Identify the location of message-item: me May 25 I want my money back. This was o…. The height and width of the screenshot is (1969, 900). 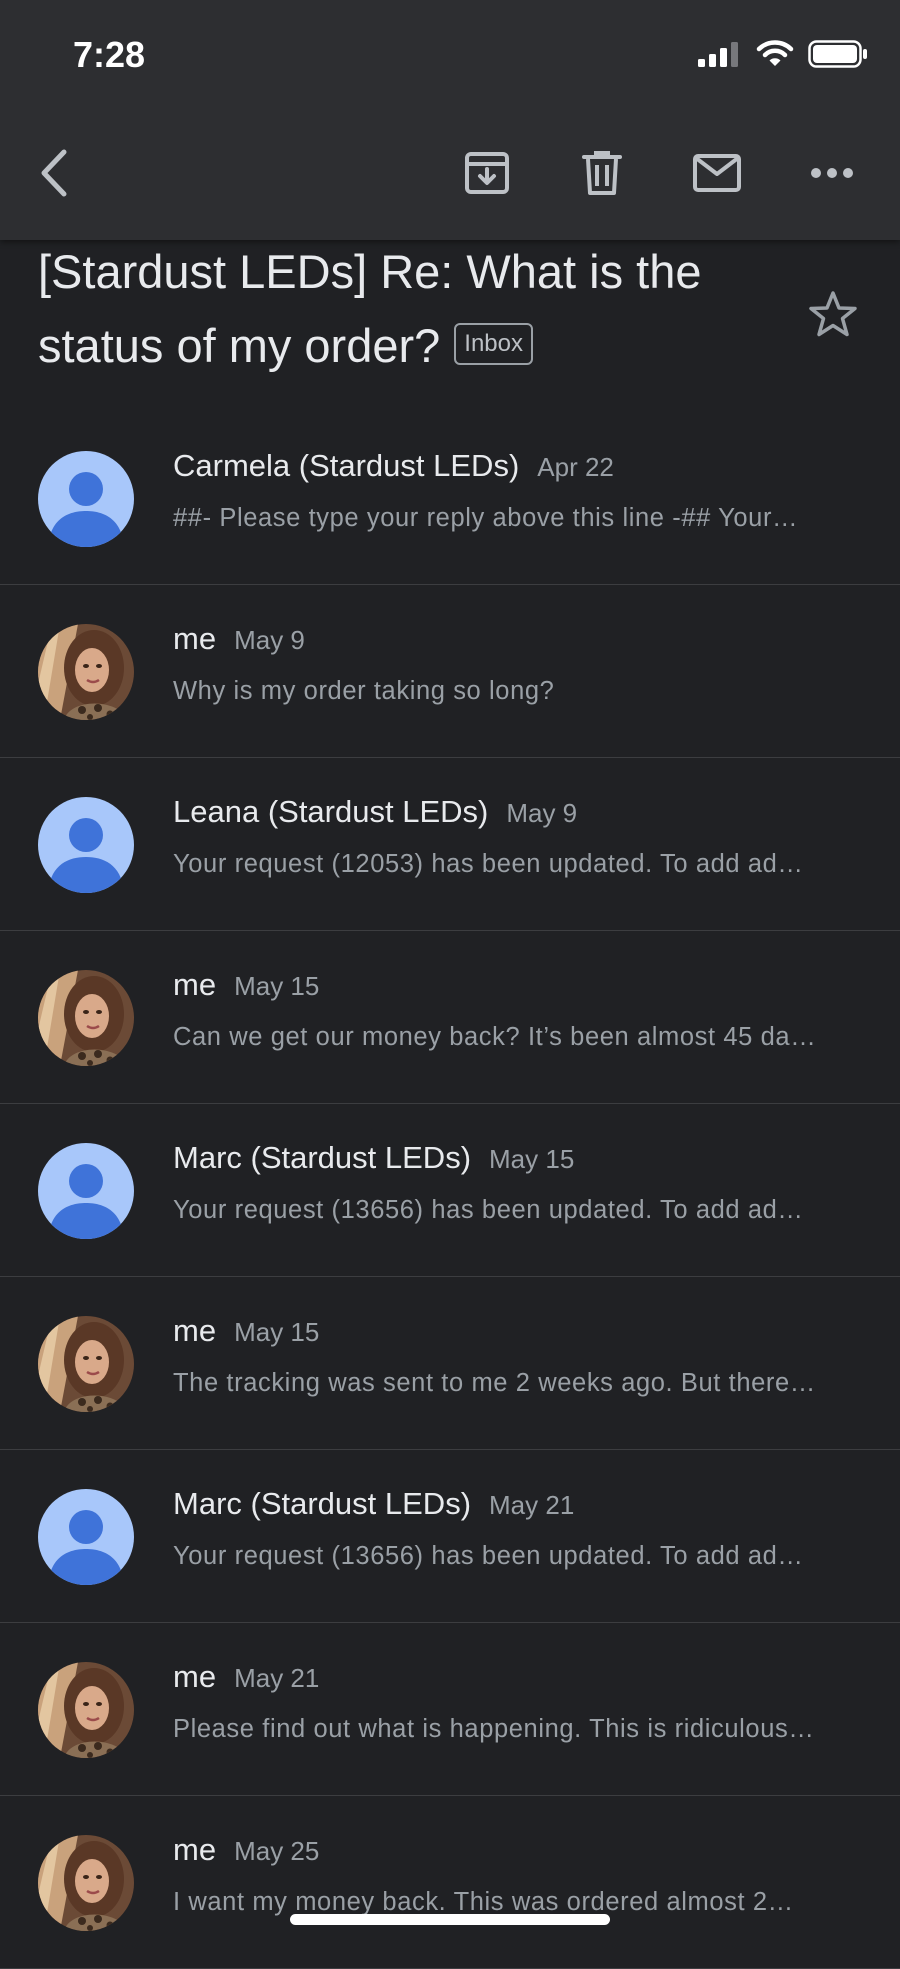
(450, 1882).